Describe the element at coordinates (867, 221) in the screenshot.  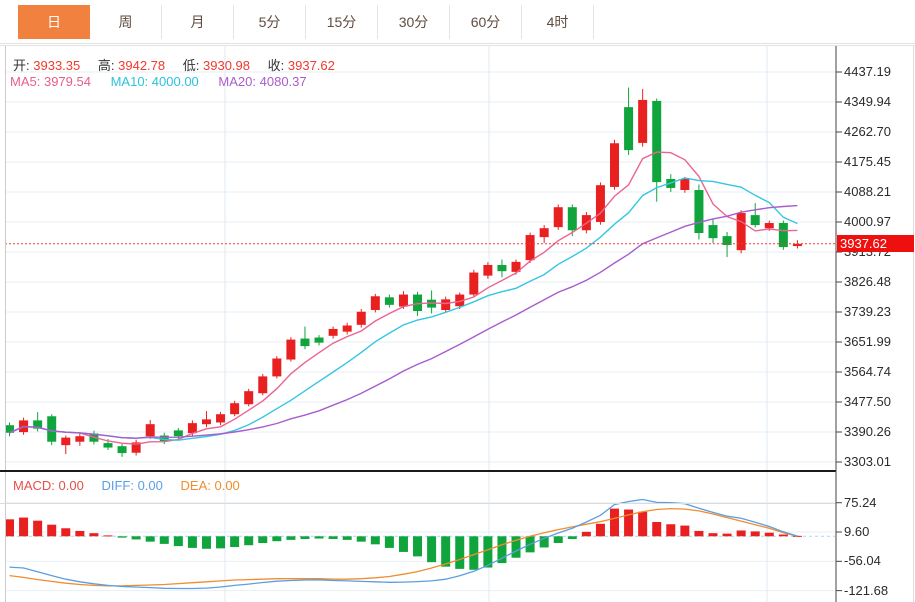
I see `price-axis-label: 4000.97` at that location.